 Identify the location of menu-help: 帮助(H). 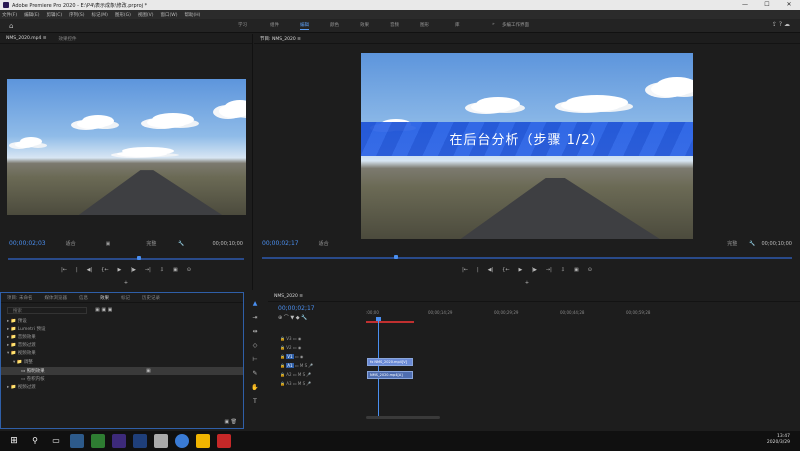
(192, 15).